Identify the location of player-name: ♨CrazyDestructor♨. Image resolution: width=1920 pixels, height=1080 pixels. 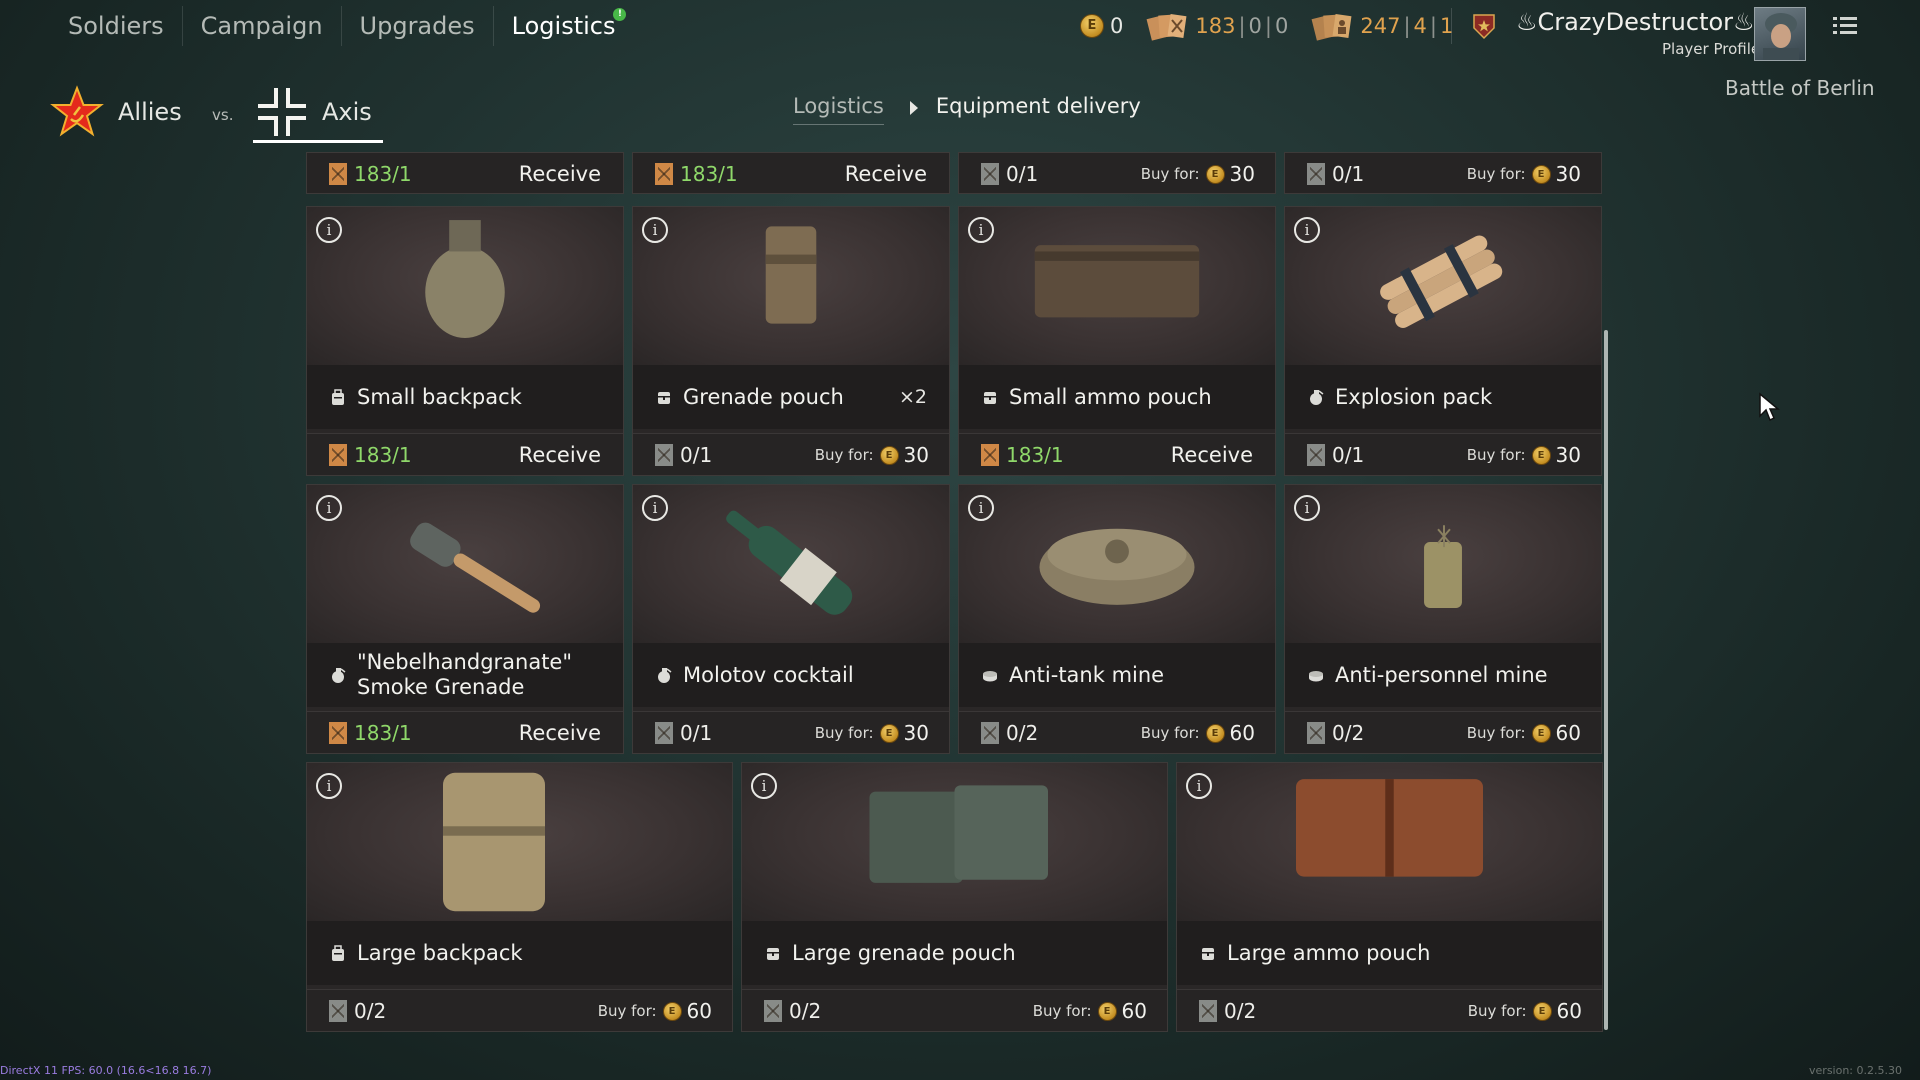
(1635, 22).